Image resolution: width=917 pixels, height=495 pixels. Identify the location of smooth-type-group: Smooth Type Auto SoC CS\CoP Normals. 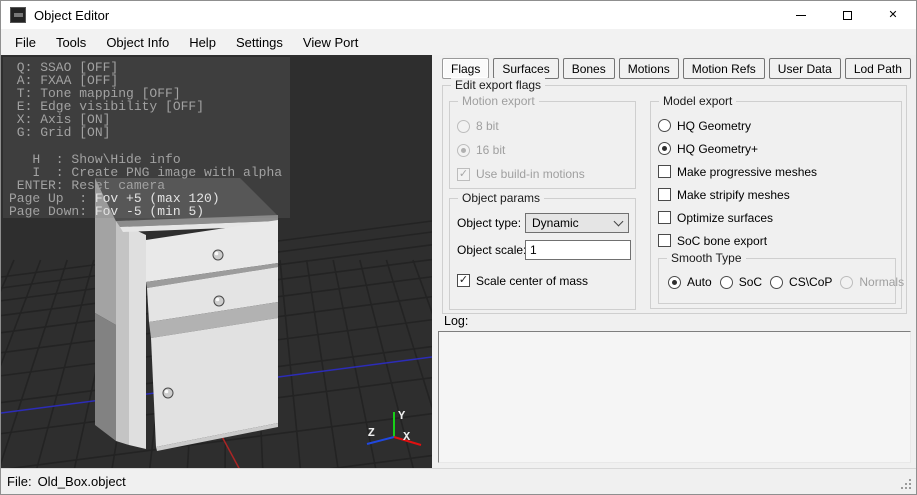
(781, 277).